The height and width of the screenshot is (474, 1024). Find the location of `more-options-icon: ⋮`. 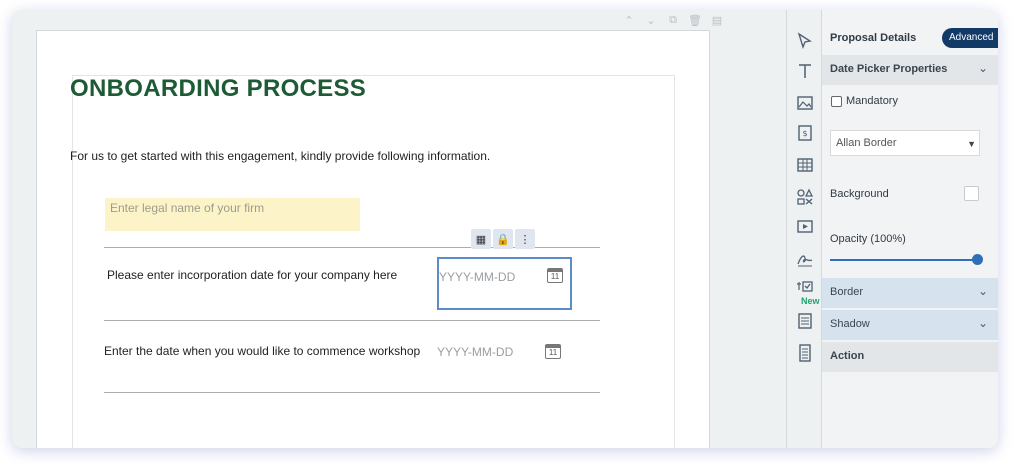

more-options-icon: ⋮ is located at coordinates (525, 239).